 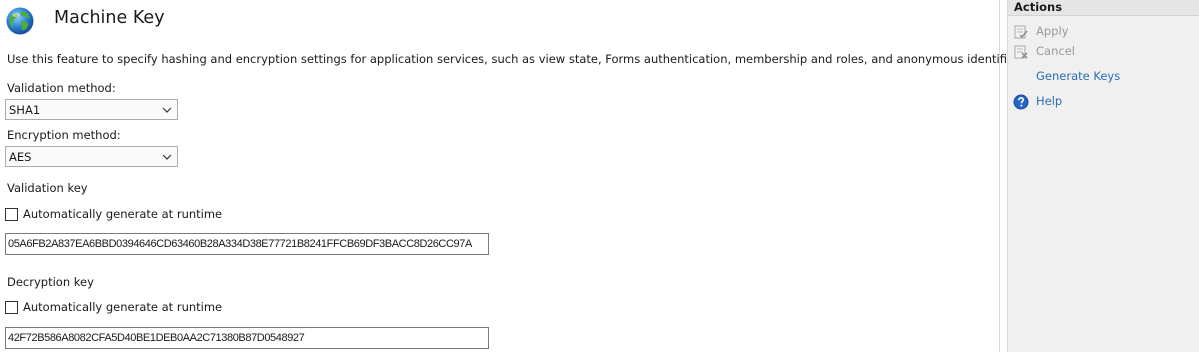 What do you see at coordinates (1103, 32) in the screenshot?
I see `apply-action: Apply` at bounding box center [1103, 32].